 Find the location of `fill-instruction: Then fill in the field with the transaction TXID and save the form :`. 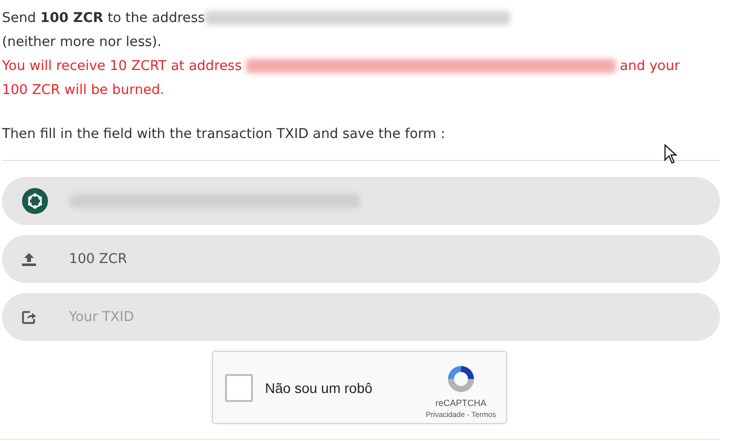

fill-instruction: Then fill in the field with the transaction TXID and save the form : is located at coordinates (224, 134).